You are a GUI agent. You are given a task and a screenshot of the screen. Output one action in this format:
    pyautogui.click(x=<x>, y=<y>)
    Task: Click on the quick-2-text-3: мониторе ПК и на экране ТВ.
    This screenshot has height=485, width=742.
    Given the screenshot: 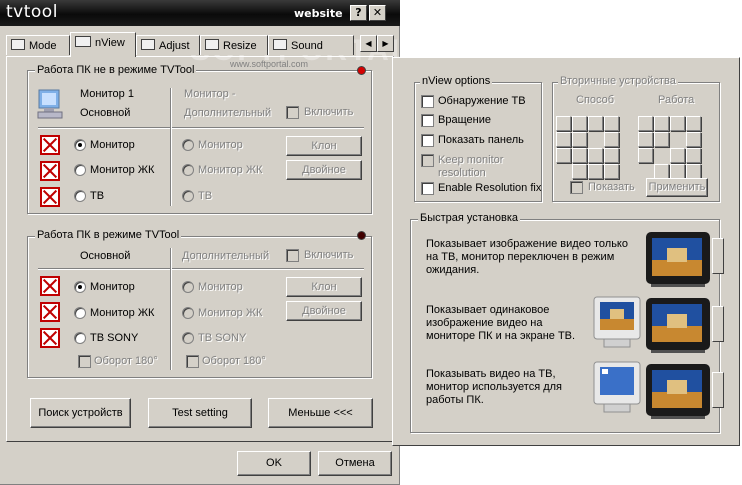 What is the action you would take?
    pyautogui.click(x=501, y=336)
    